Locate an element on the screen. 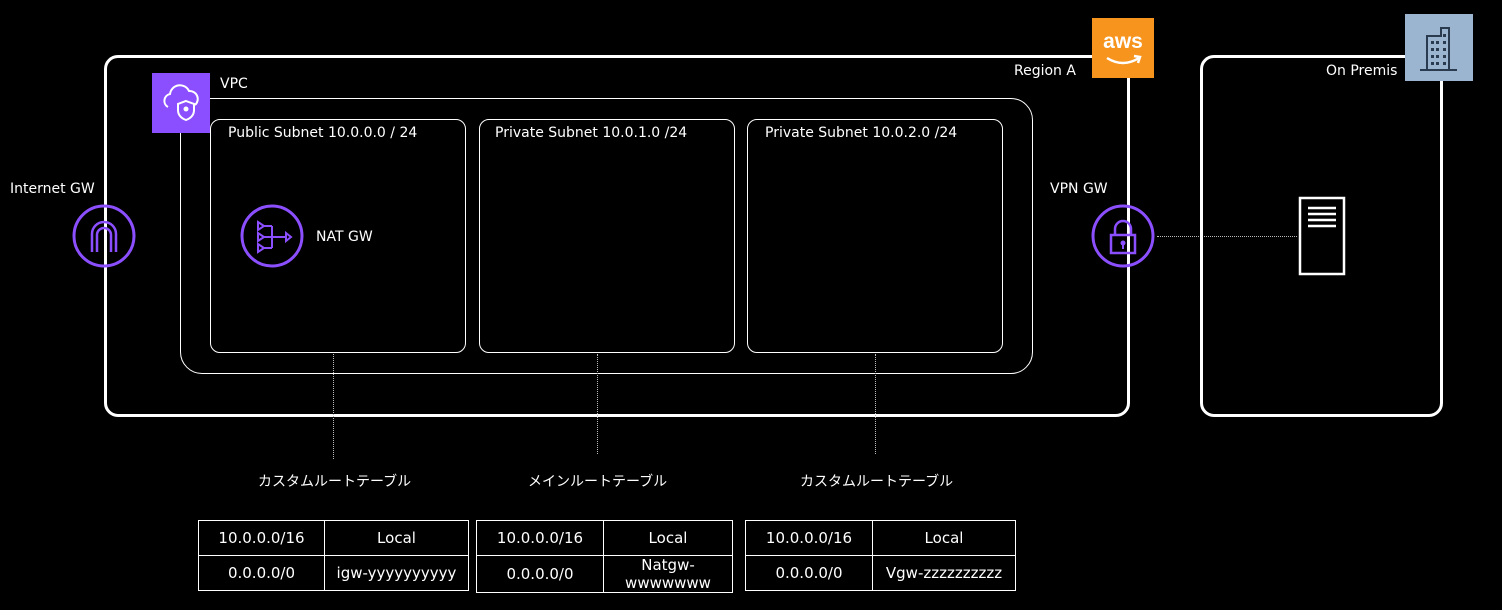 Image resolution: width=1502 pixels, height=610 pixels. private-subnet-2-box is located at coordinates (875, 236).